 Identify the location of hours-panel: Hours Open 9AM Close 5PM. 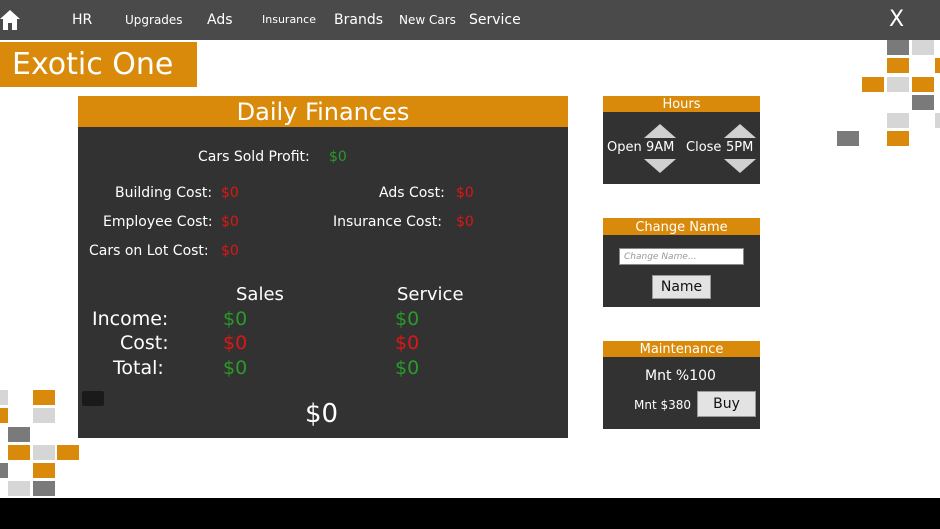
(681, 140).